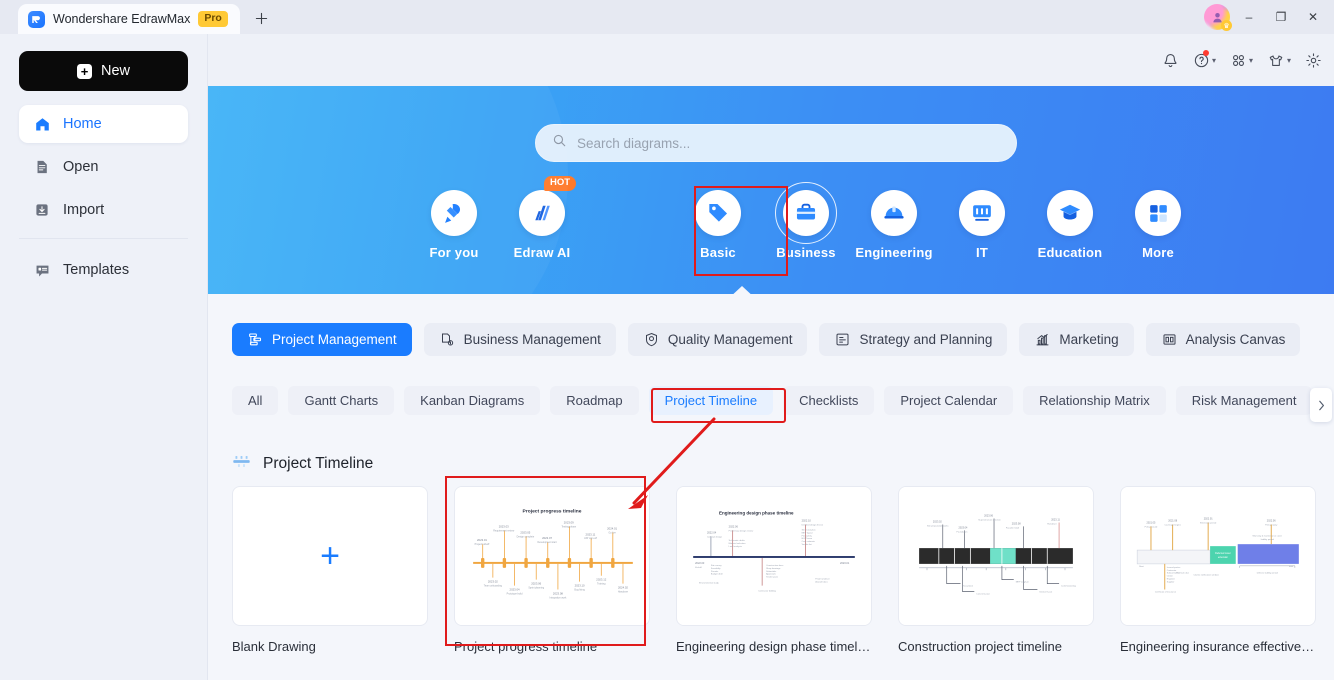 This screenshot has width=1334, height=680. Describe the element at coordinates (525, 532) in the screenshot. I see `svg-text: 2023.05` at that location.